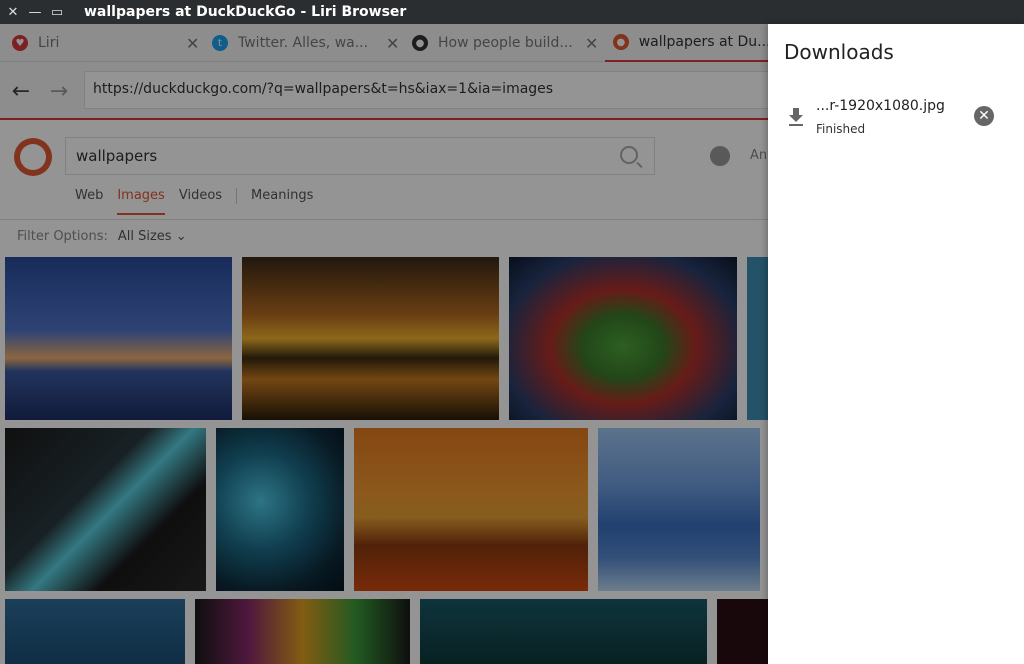  I want to click on download-item: ...r-1920x1080.jpg Finished ✕, so click(896, 119).